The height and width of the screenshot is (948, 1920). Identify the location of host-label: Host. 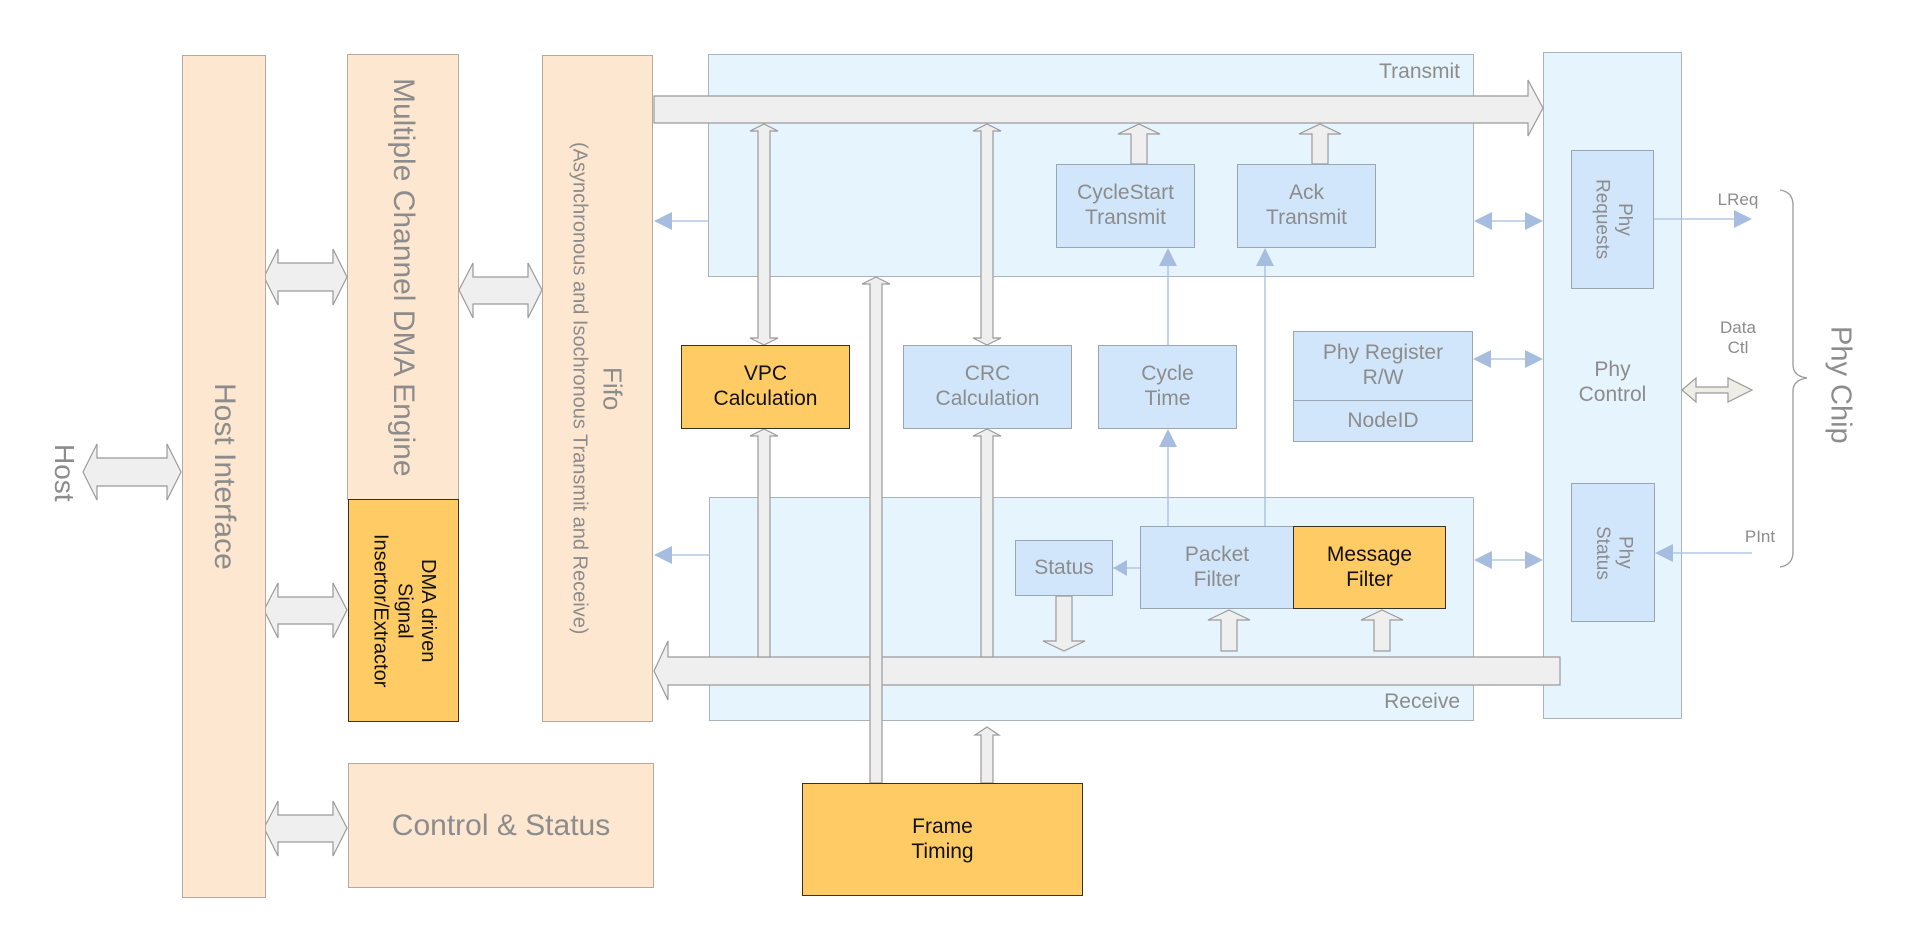
(64, 473).